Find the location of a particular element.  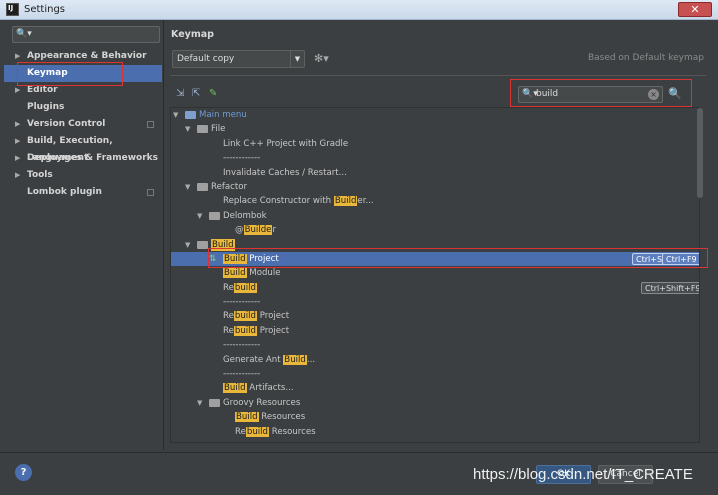

tree-node-refactor: ▼ Refactor is located at coordinates (435, 187).